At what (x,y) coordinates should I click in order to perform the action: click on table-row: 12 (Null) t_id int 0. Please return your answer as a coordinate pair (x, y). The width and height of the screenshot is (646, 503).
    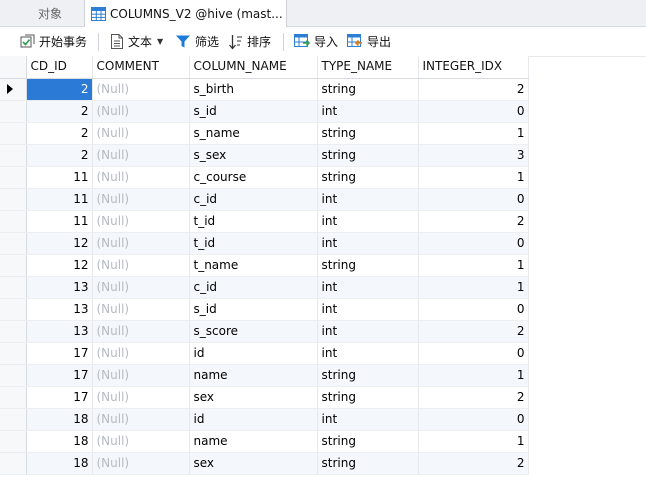
    Looking at the image, I should click on (264, 243).